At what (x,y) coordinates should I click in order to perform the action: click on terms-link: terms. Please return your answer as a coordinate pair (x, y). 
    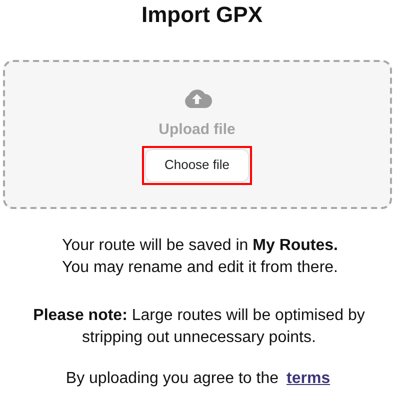
    Looking at the image, I should click on (308, 379).